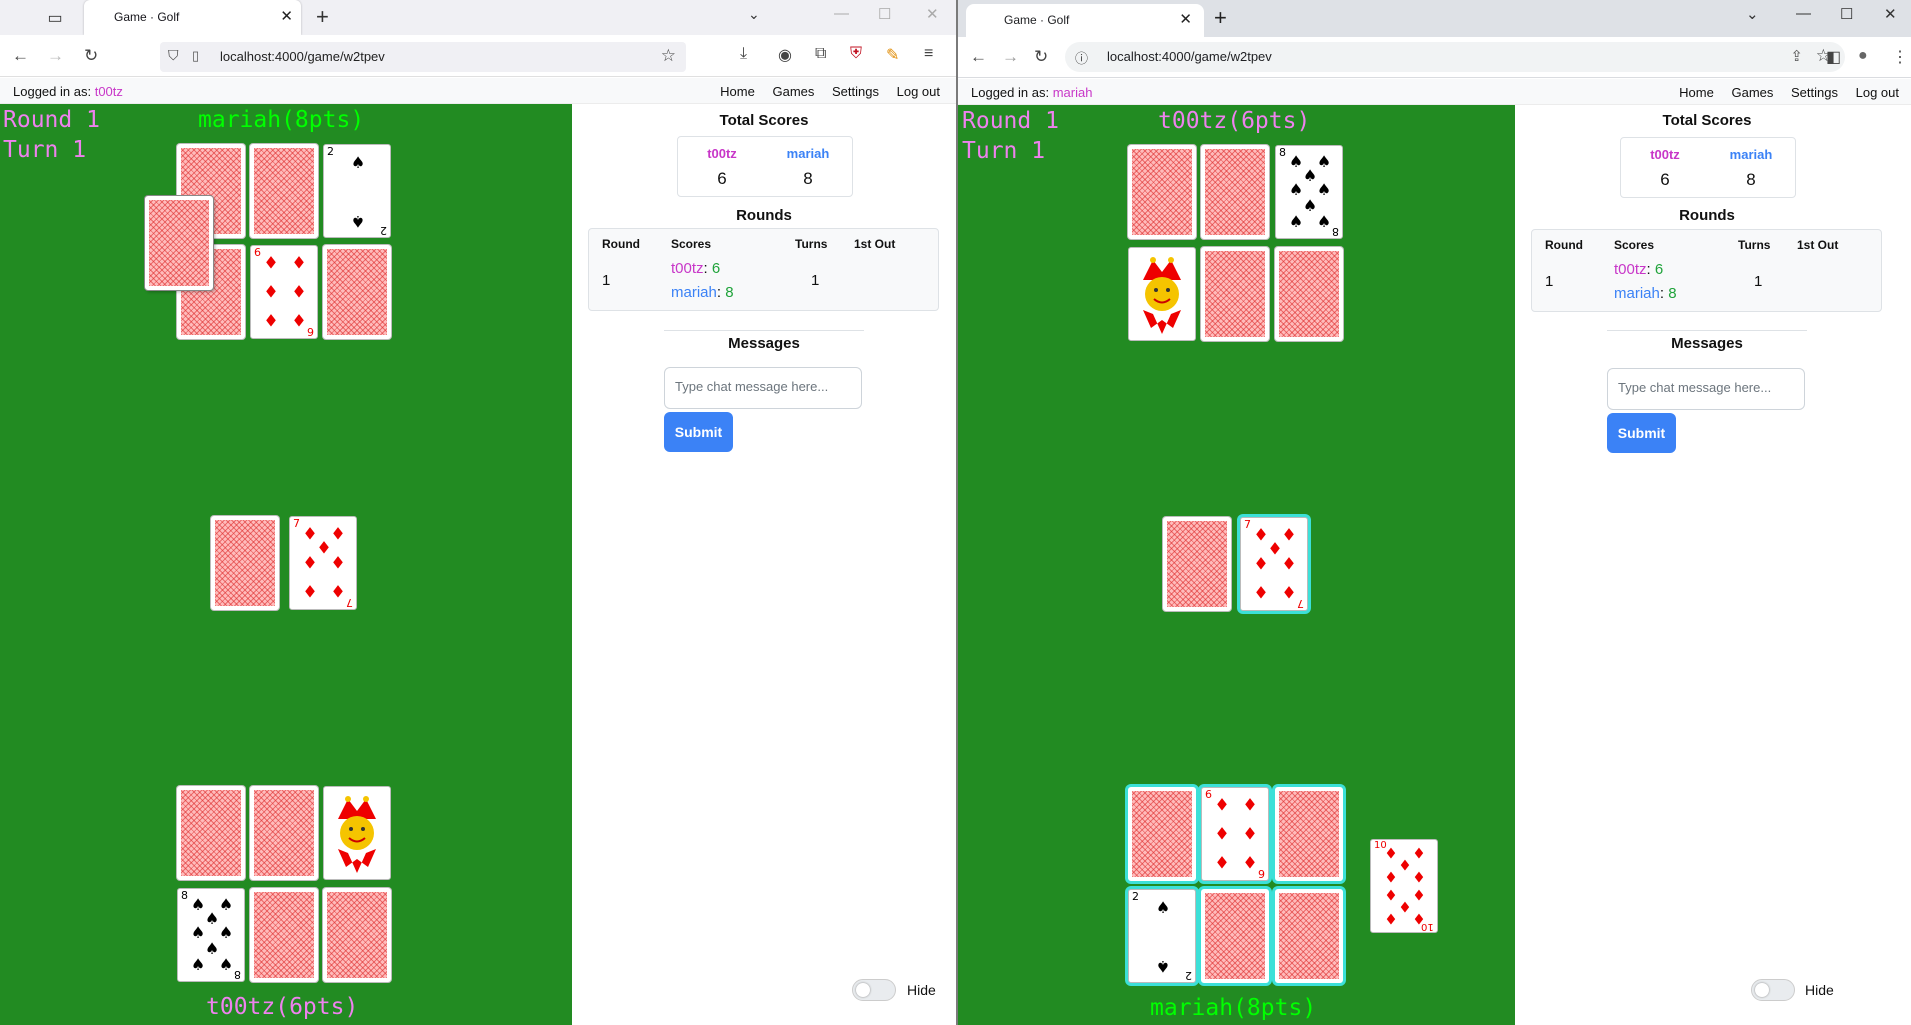  What do you see at coordinates (211, 935) in the screenshot?
I see `my-card-4: 8 ♠ ♠ ♠ ♠ ♠ ♠ ♠ ♠ 8` at bounding box center [211, 935].